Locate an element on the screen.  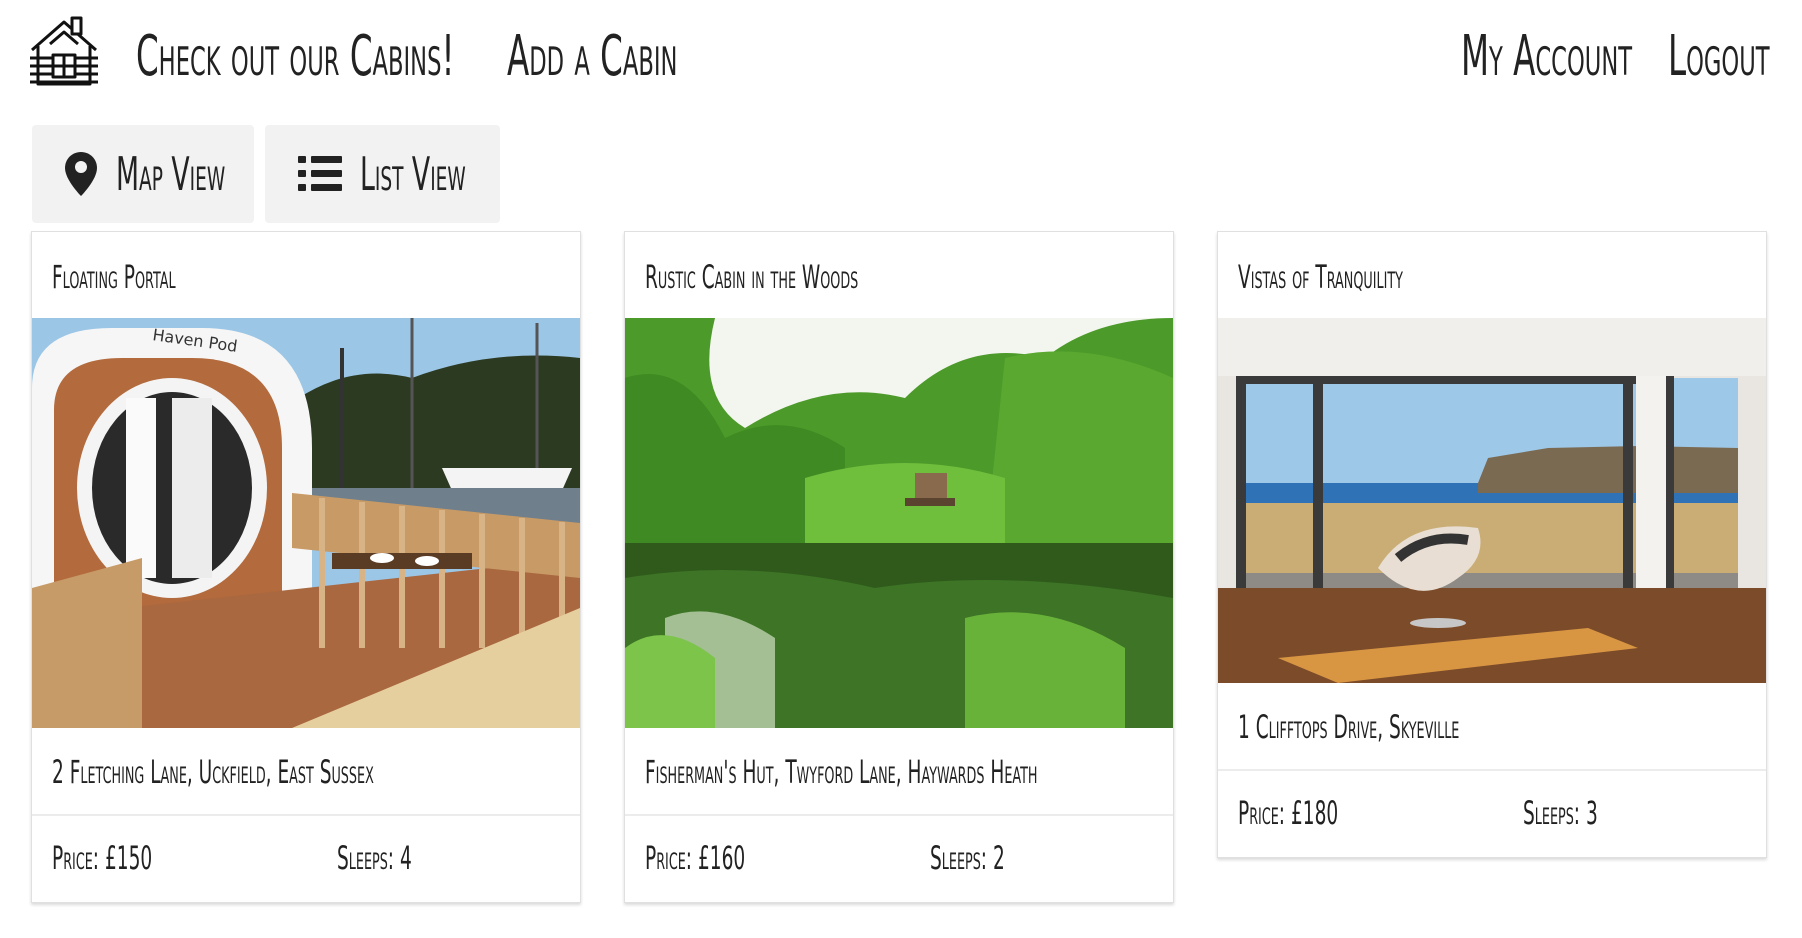
cabin-sleeps: Sleeps: 4 is located at coordinates (374, 858).